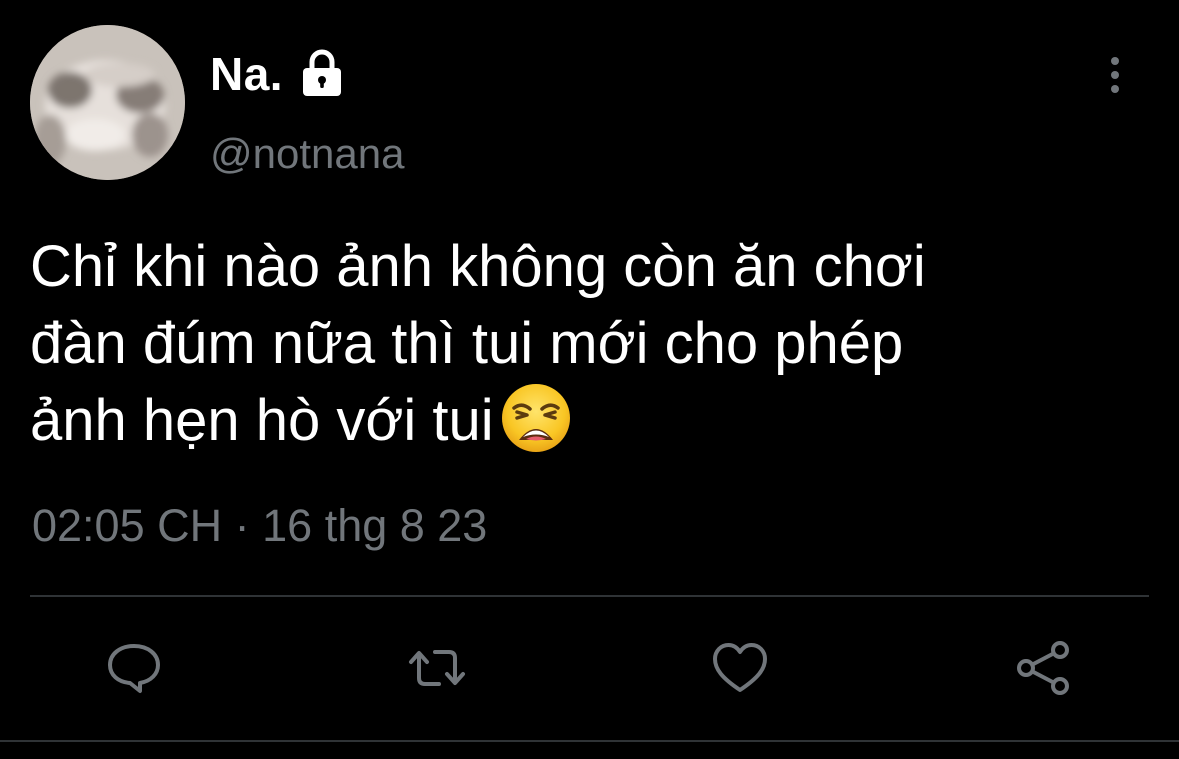  I want to click on weary-face-emoji-icon, so click(536, 418).